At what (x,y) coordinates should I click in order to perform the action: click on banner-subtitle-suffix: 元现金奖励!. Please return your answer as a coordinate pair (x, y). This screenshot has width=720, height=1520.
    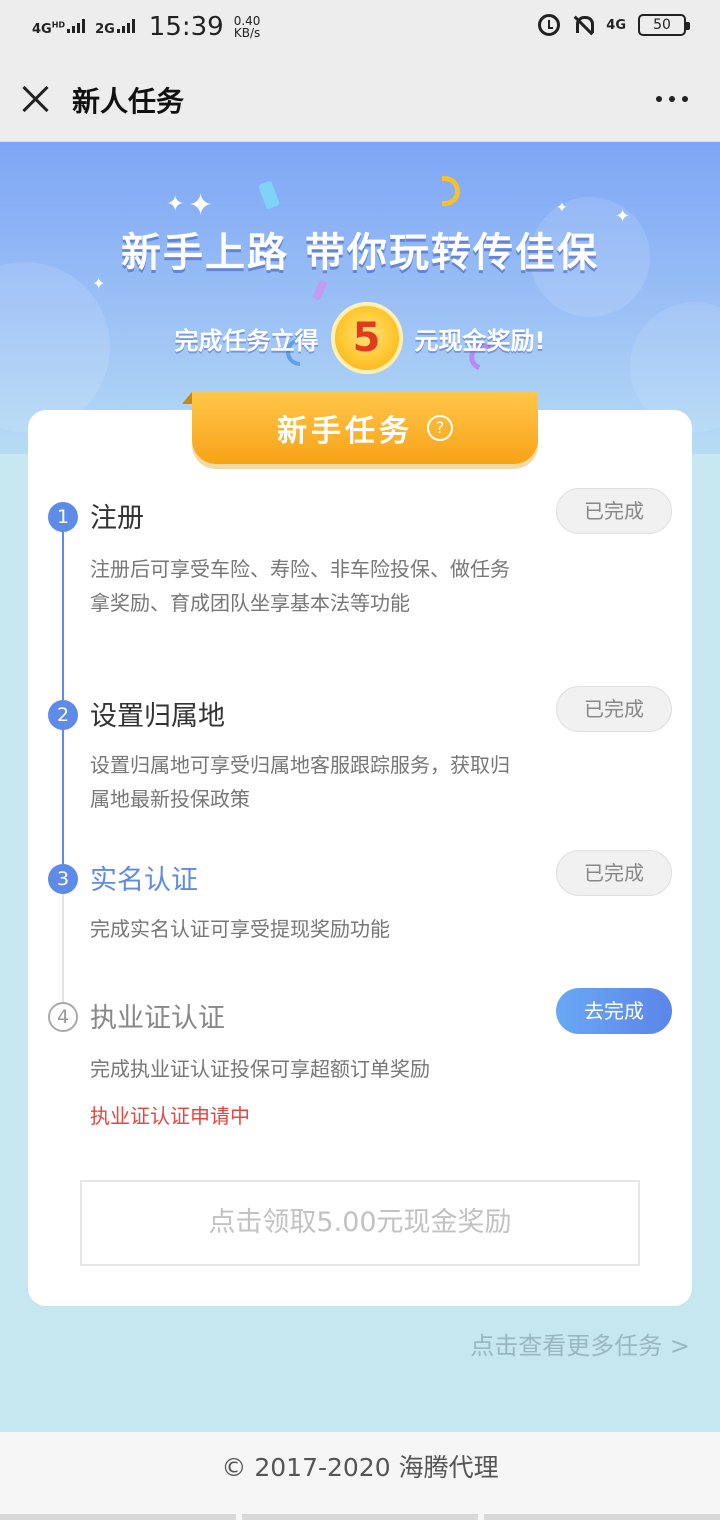
    Looking at the image, I should click on (480, 340).